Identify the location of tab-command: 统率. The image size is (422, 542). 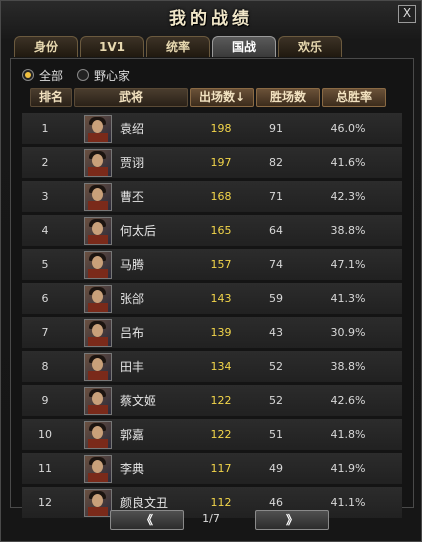
(178, 46).